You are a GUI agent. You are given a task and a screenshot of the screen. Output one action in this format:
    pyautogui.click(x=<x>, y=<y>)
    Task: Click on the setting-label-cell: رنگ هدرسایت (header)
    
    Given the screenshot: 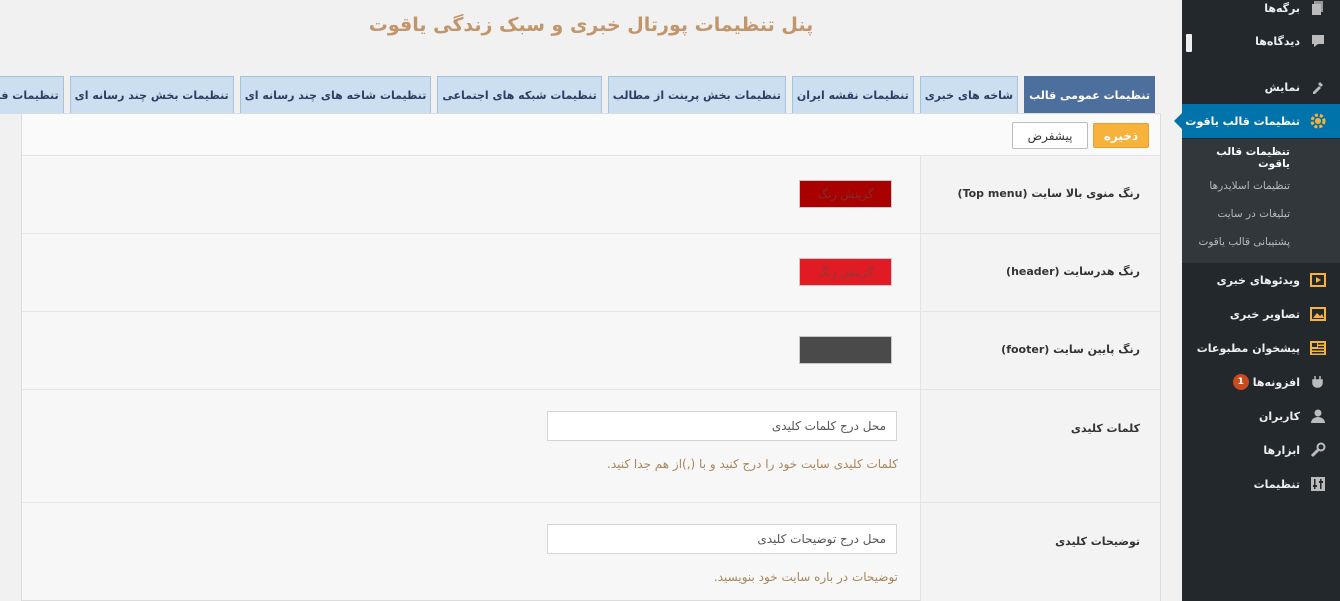 What is the action you would take?
    pyautogui.click(x=1040, y=272)
    